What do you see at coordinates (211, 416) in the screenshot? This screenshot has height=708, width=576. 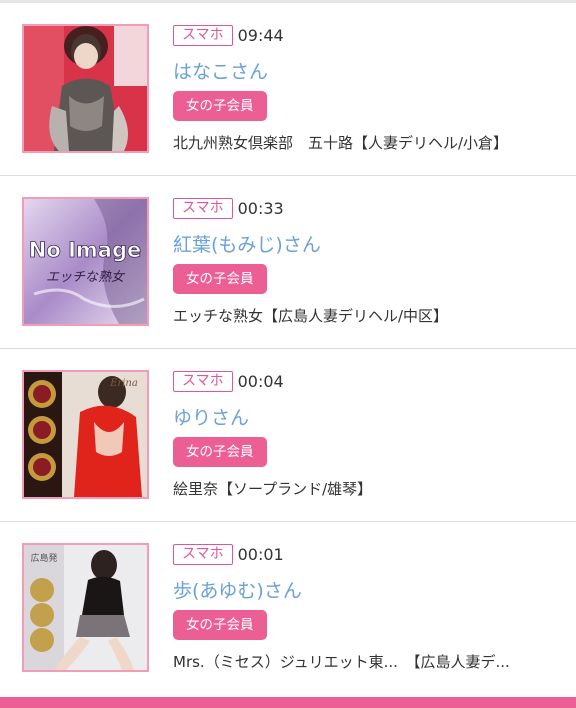 I see `girl-name-link: ゆりさん` at bounding box center [211, 416].